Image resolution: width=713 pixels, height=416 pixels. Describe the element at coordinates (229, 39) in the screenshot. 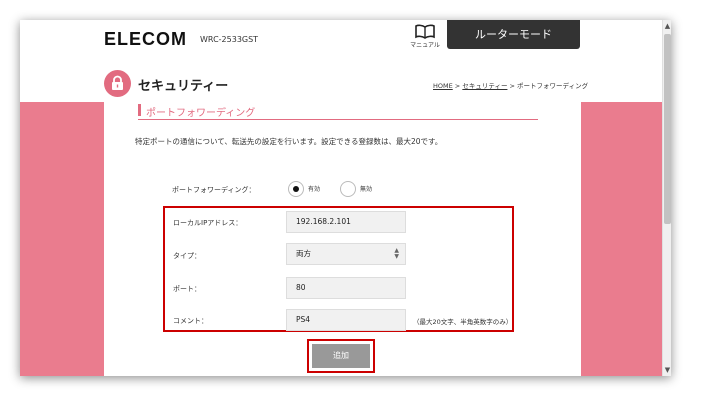

I see `model-name: WRC-2533GST` at that location.